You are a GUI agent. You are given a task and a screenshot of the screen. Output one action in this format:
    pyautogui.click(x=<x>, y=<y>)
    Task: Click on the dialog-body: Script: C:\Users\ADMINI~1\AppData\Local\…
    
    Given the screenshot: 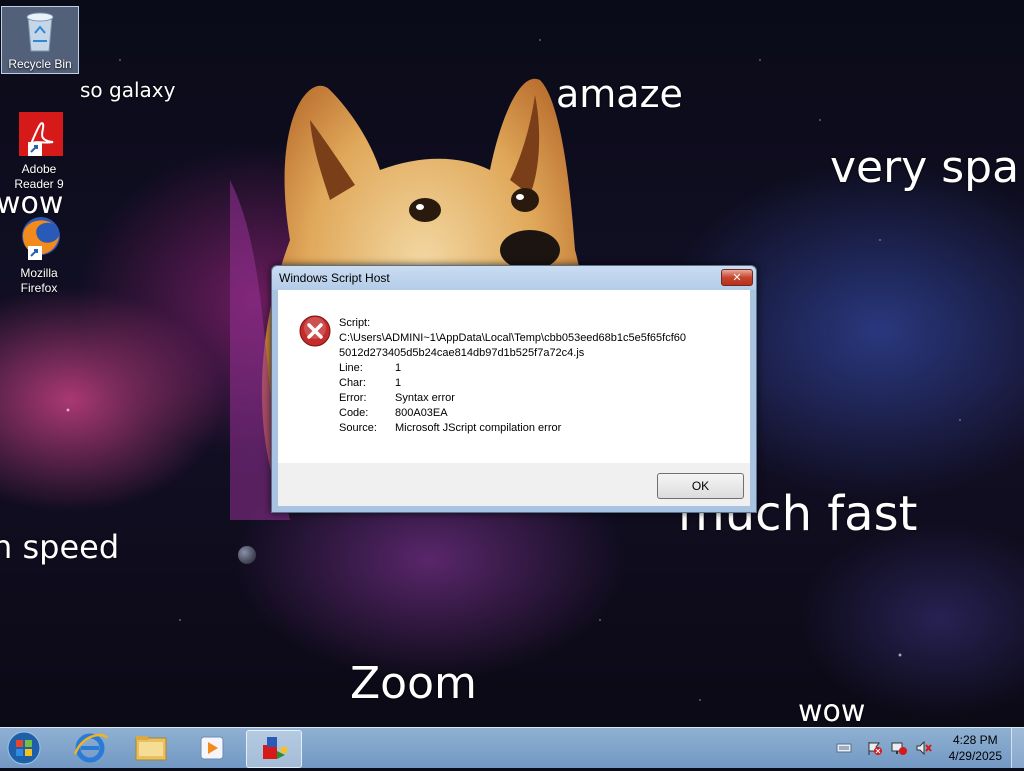 What is the action you would take?
    pyautogui.click(x=514, y=376)
    